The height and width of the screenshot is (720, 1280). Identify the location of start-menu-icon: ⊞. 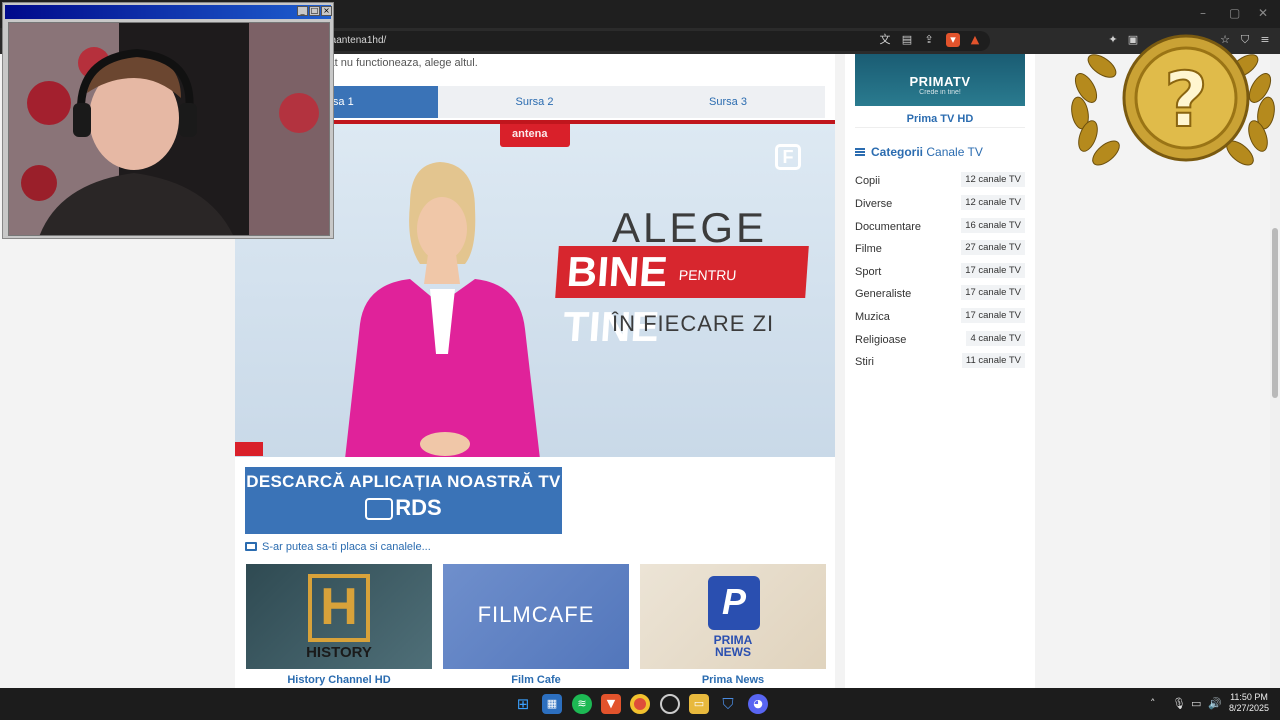
(523, 704).